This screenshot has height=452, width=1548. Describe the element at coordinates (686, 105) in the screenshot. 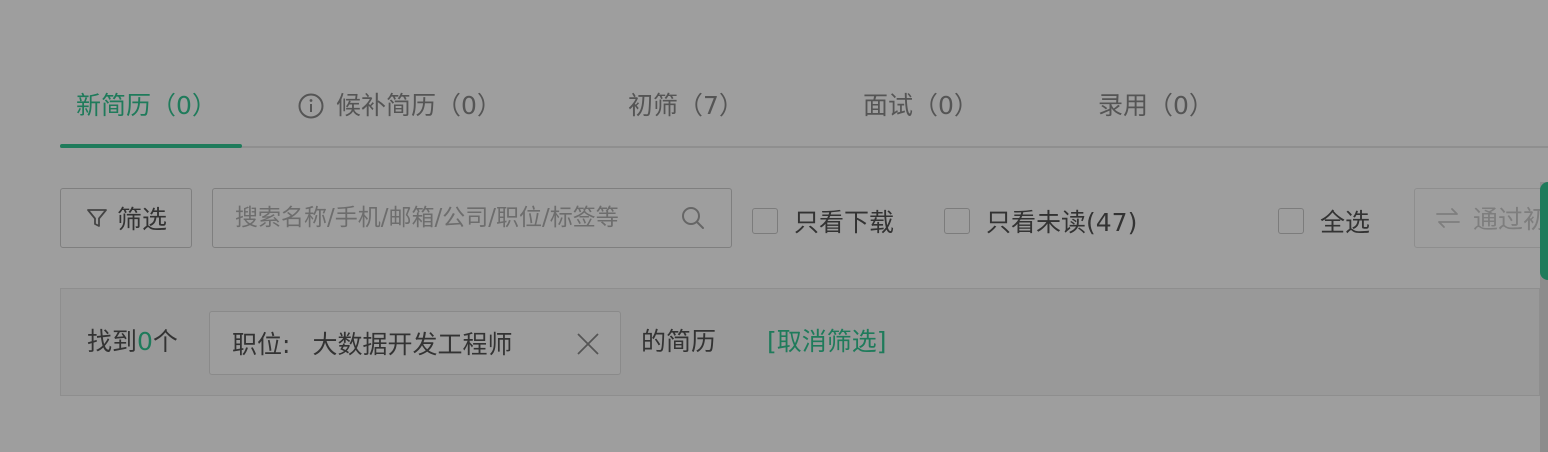

I see `tab-label: 初筛（7）` at that location.